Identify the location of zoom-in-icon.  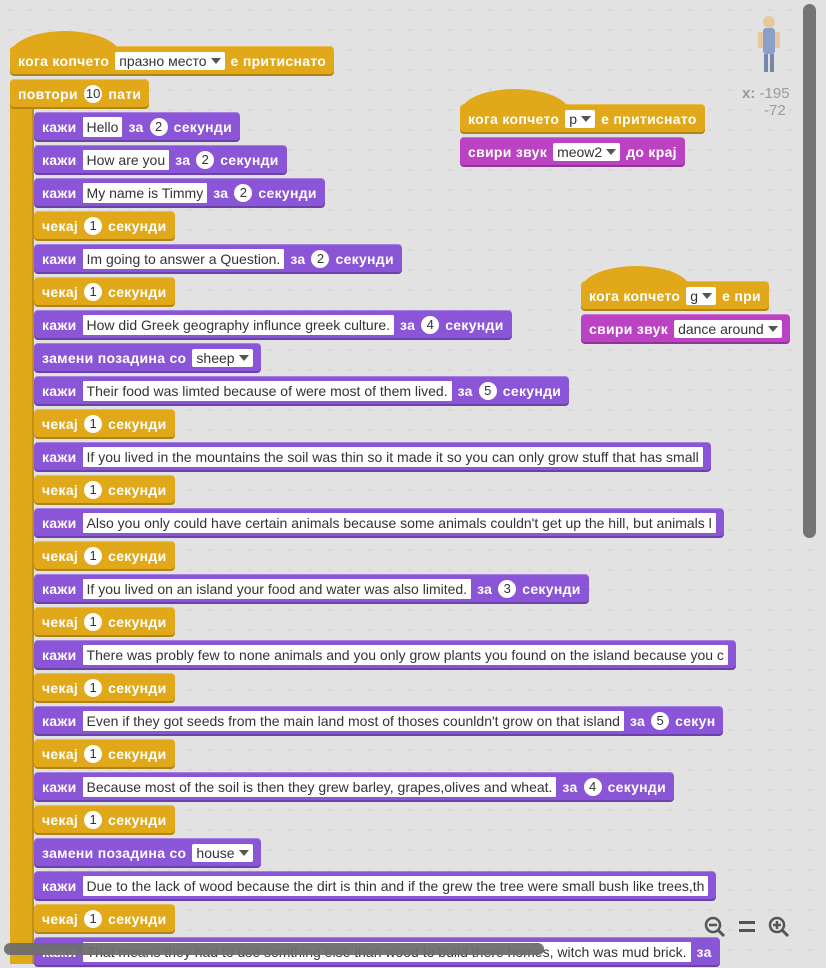
(779, 927).